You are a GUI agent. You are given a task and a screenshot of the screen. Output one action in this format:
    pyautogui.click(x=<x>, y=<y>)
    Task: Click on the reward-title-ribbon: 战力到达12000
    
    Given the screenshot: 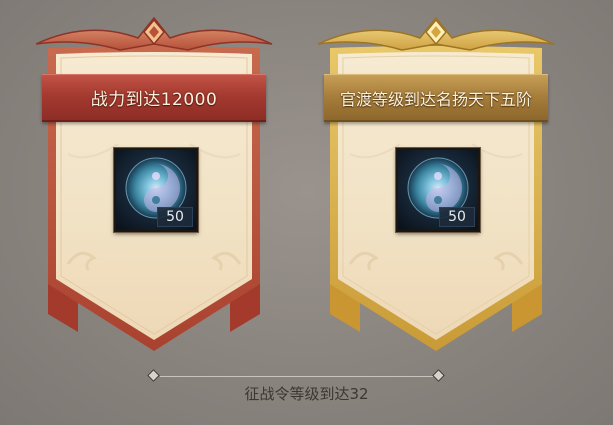 What is the action you would take?
    pyautogui.click(x=154, y=98)
    